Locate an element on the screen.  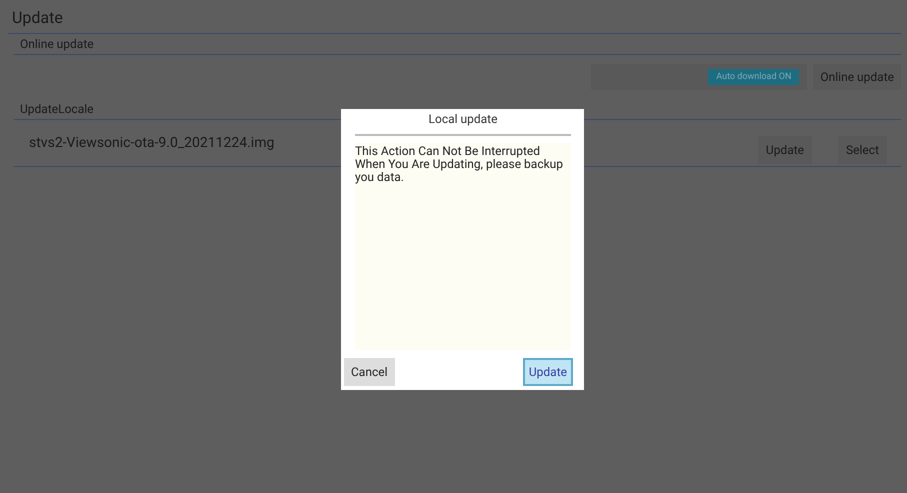
auto-download-bar: Auto download ON is located at coordinates (699, 77).